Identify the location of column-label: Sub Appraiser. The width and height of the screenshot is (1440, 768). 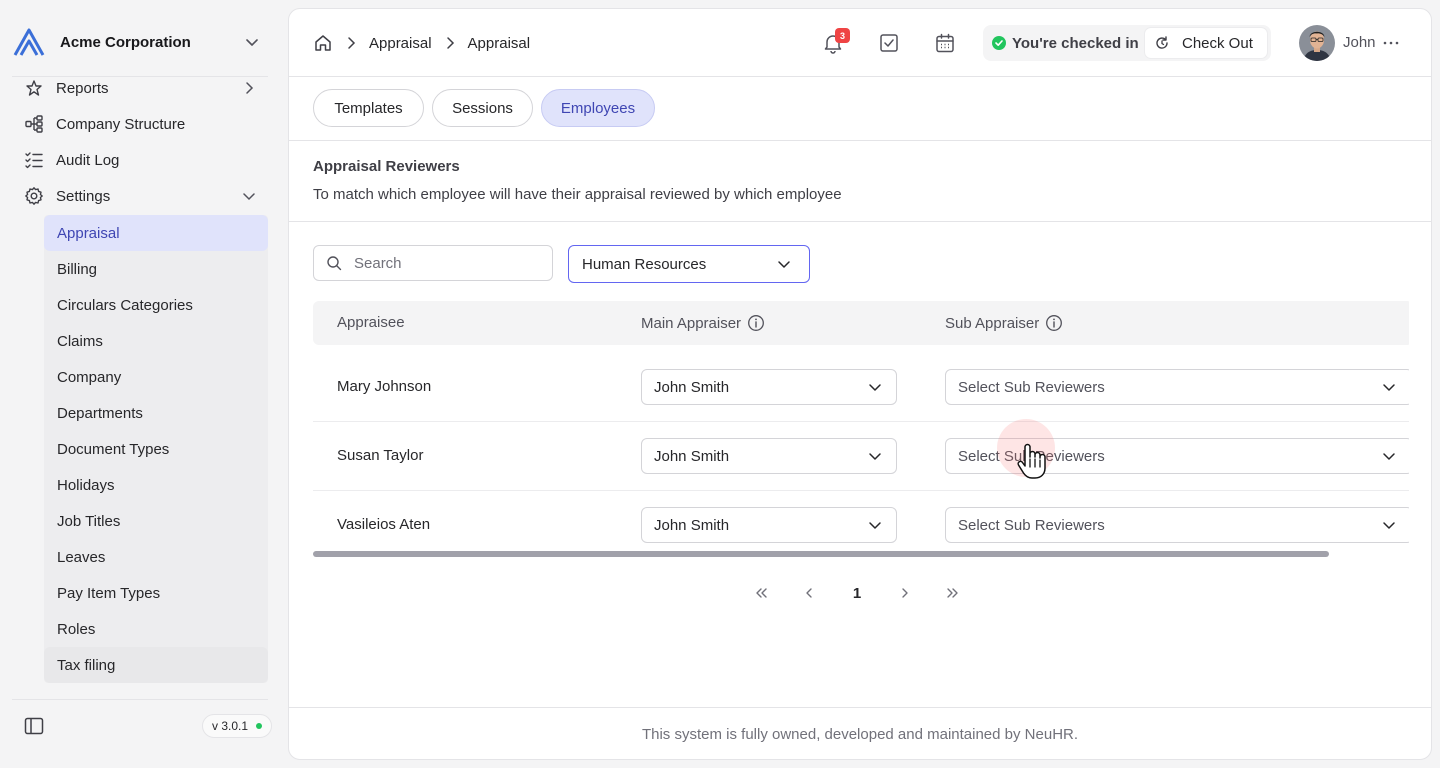
(992, 323).